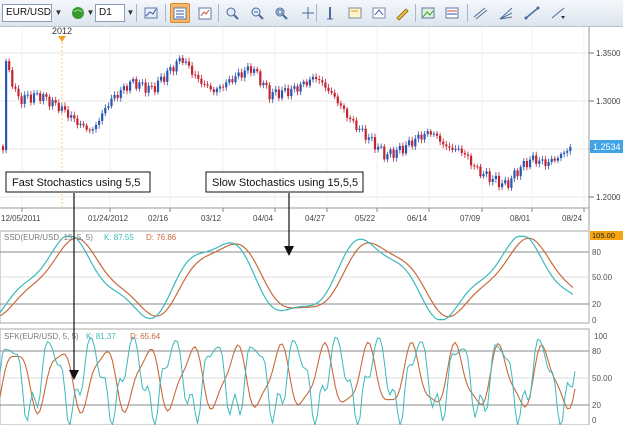 This screenshot has height=425, width=623. What do you see at coordinates (232, 13) in the screenshot?
I see `zoom-in-button` at bounding box center [232, 13].